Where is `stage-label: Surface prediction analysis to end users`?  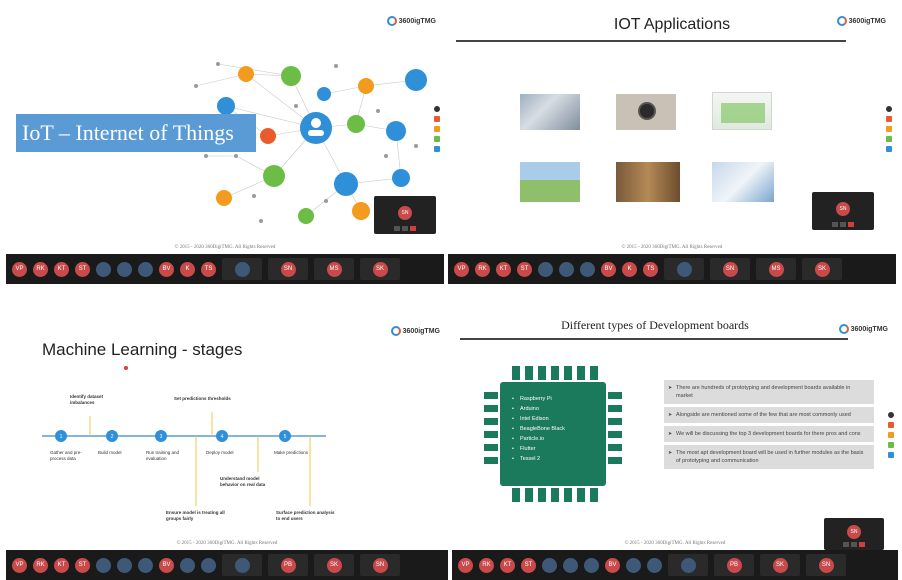 stage-label: Surface prediction analysis to end users is located at coordinates (305, 515).